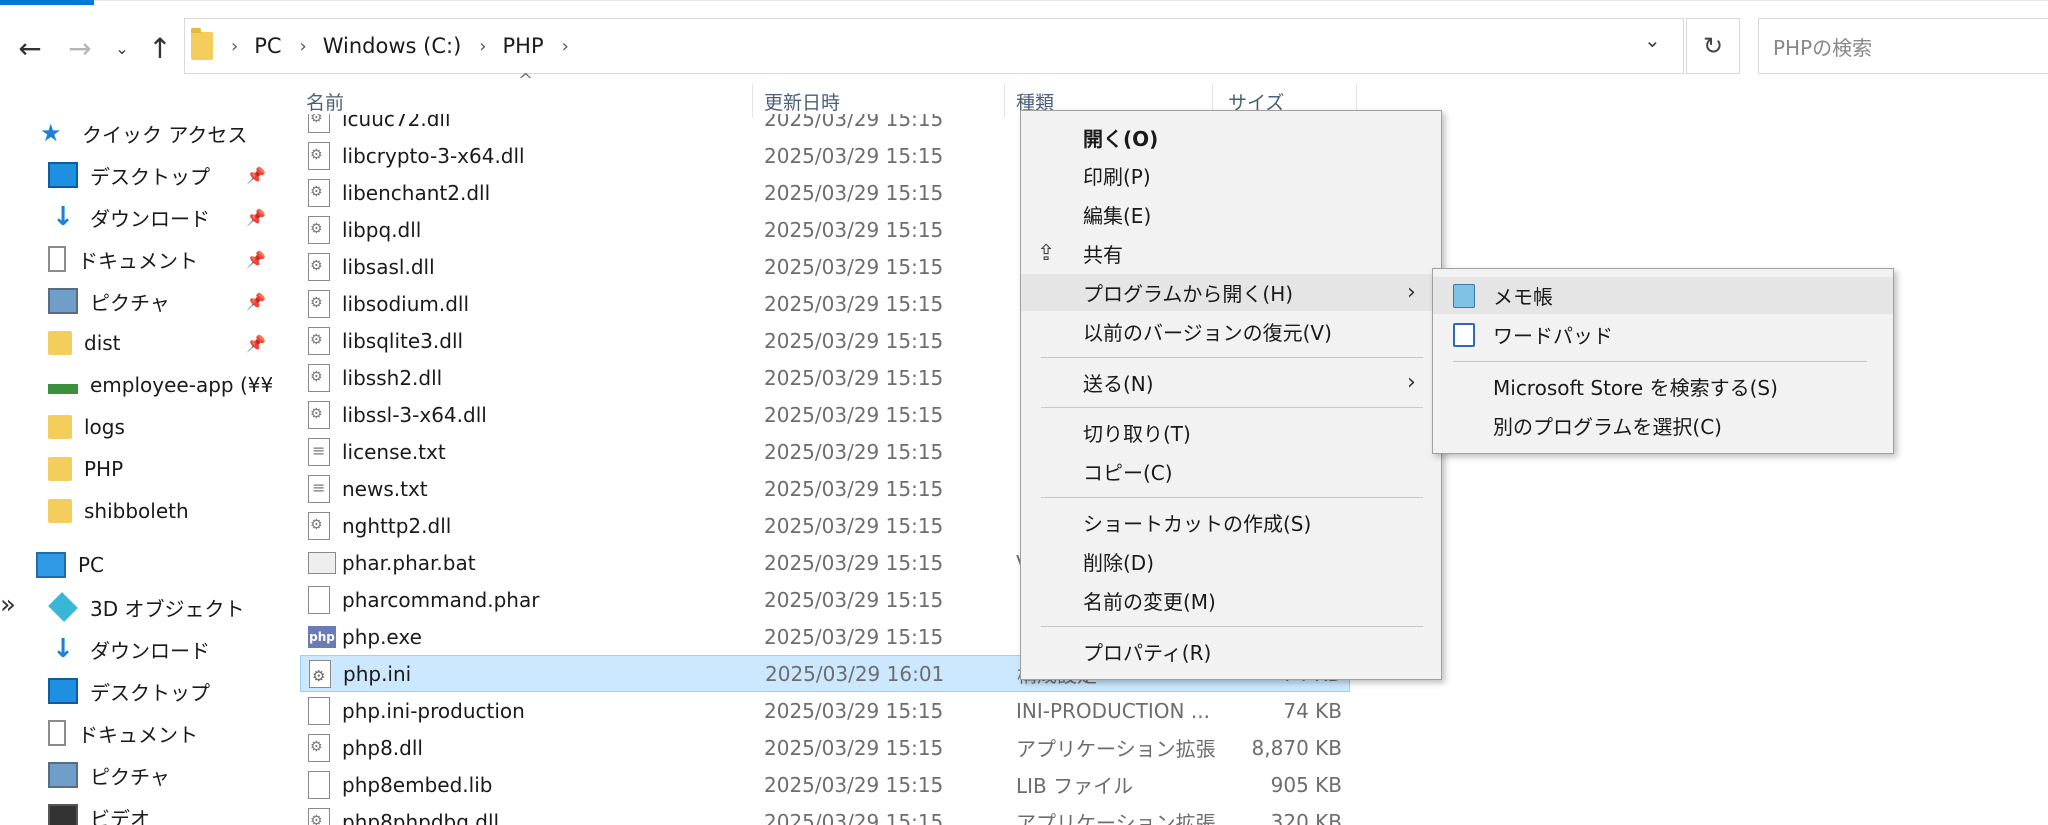 The height and width of the screenshot is (825, 2048). Describe the element at coordinates (441, 599) in the screenshot. I see `file-name: pharcommand.phar` at that location.